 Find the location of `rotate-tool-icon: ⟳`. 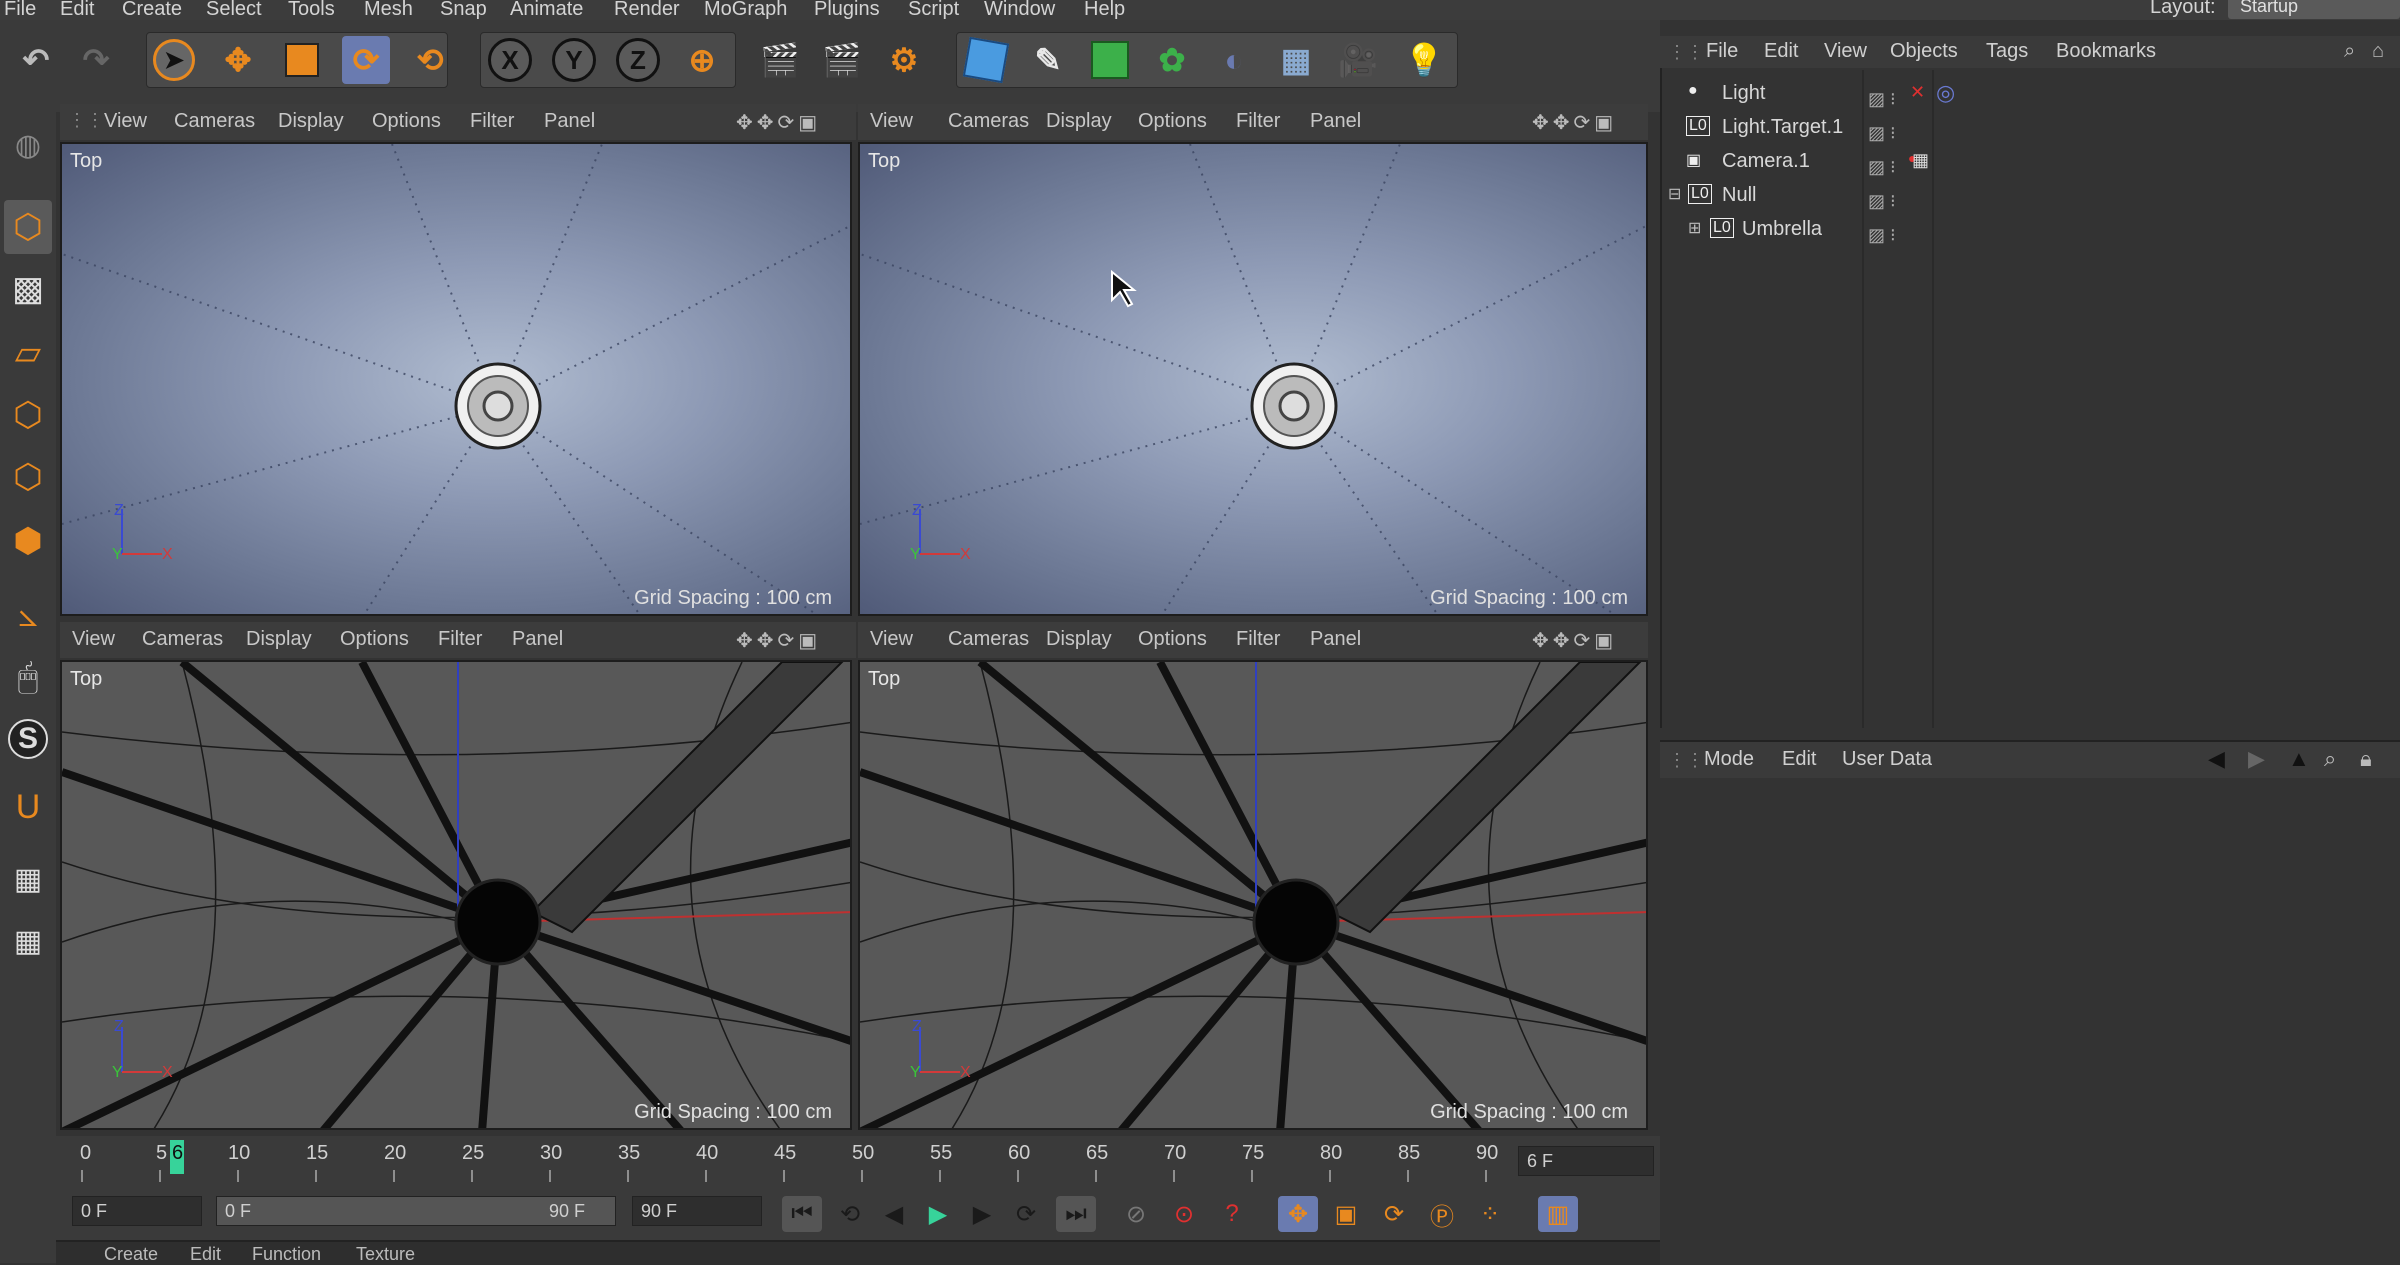

rotate-tool-icon: ⟳ is located at coordinates (366, 60).